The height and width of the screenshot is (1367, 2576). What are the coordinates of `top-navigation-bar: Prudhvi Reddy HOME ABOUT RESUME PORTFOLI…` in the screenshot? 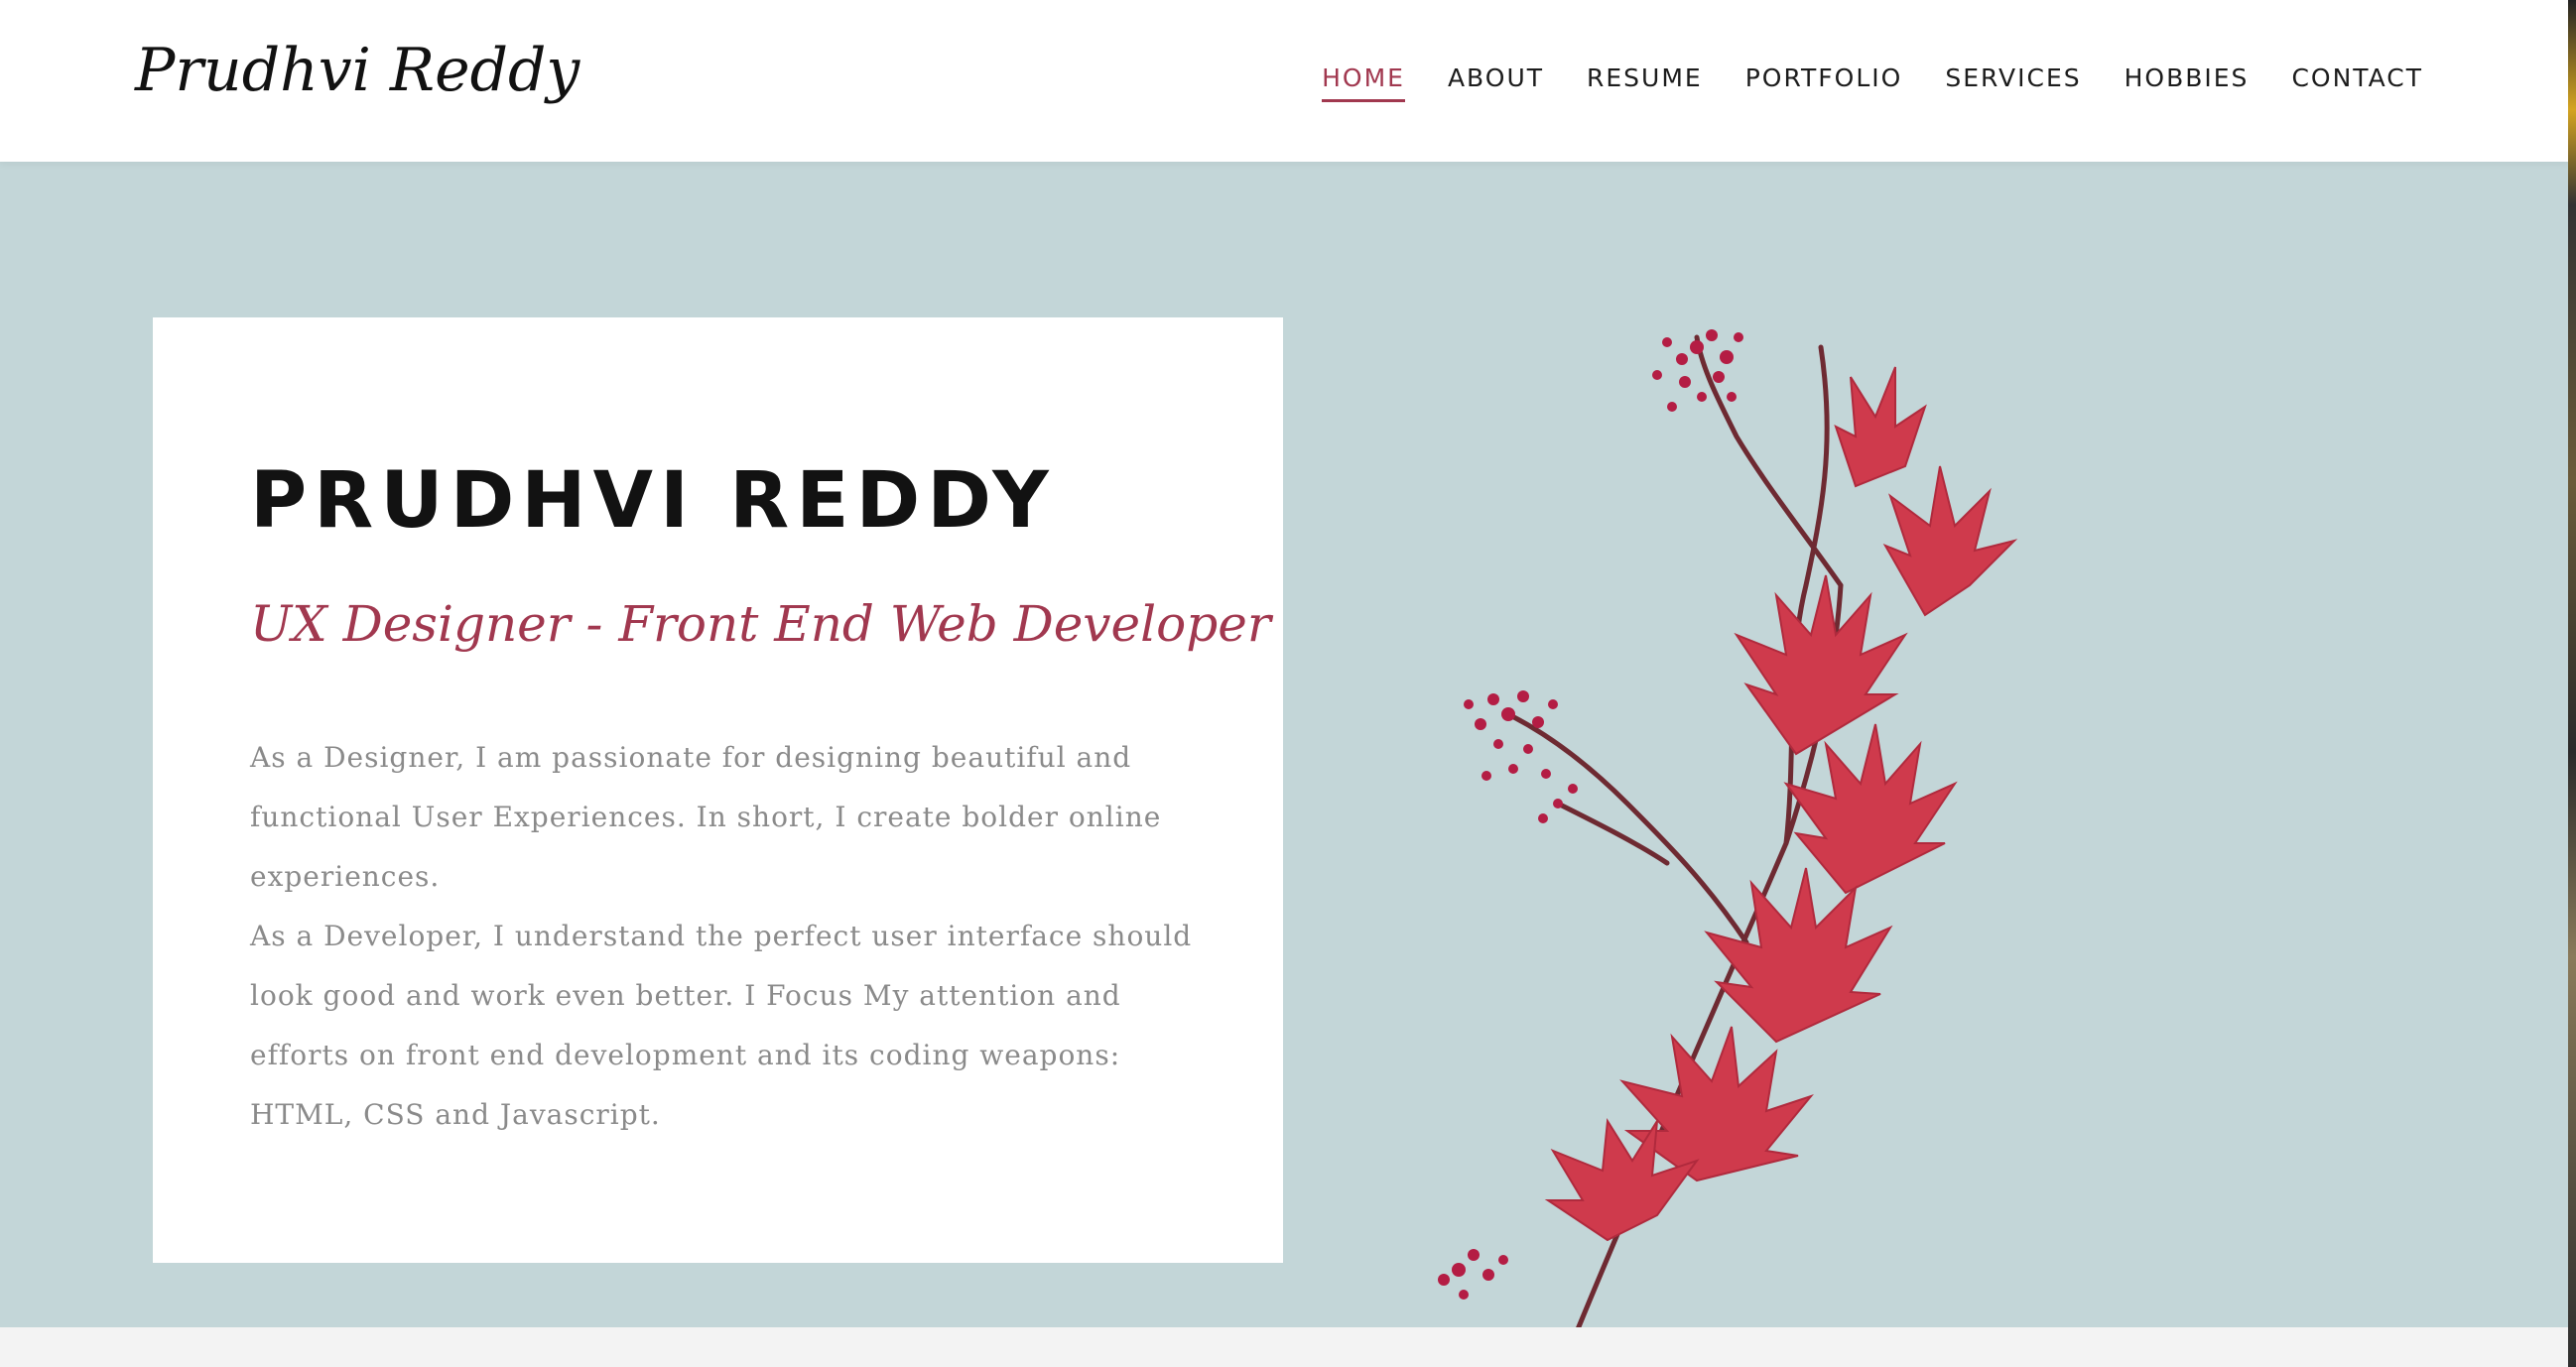 It's located at (1284, 81).